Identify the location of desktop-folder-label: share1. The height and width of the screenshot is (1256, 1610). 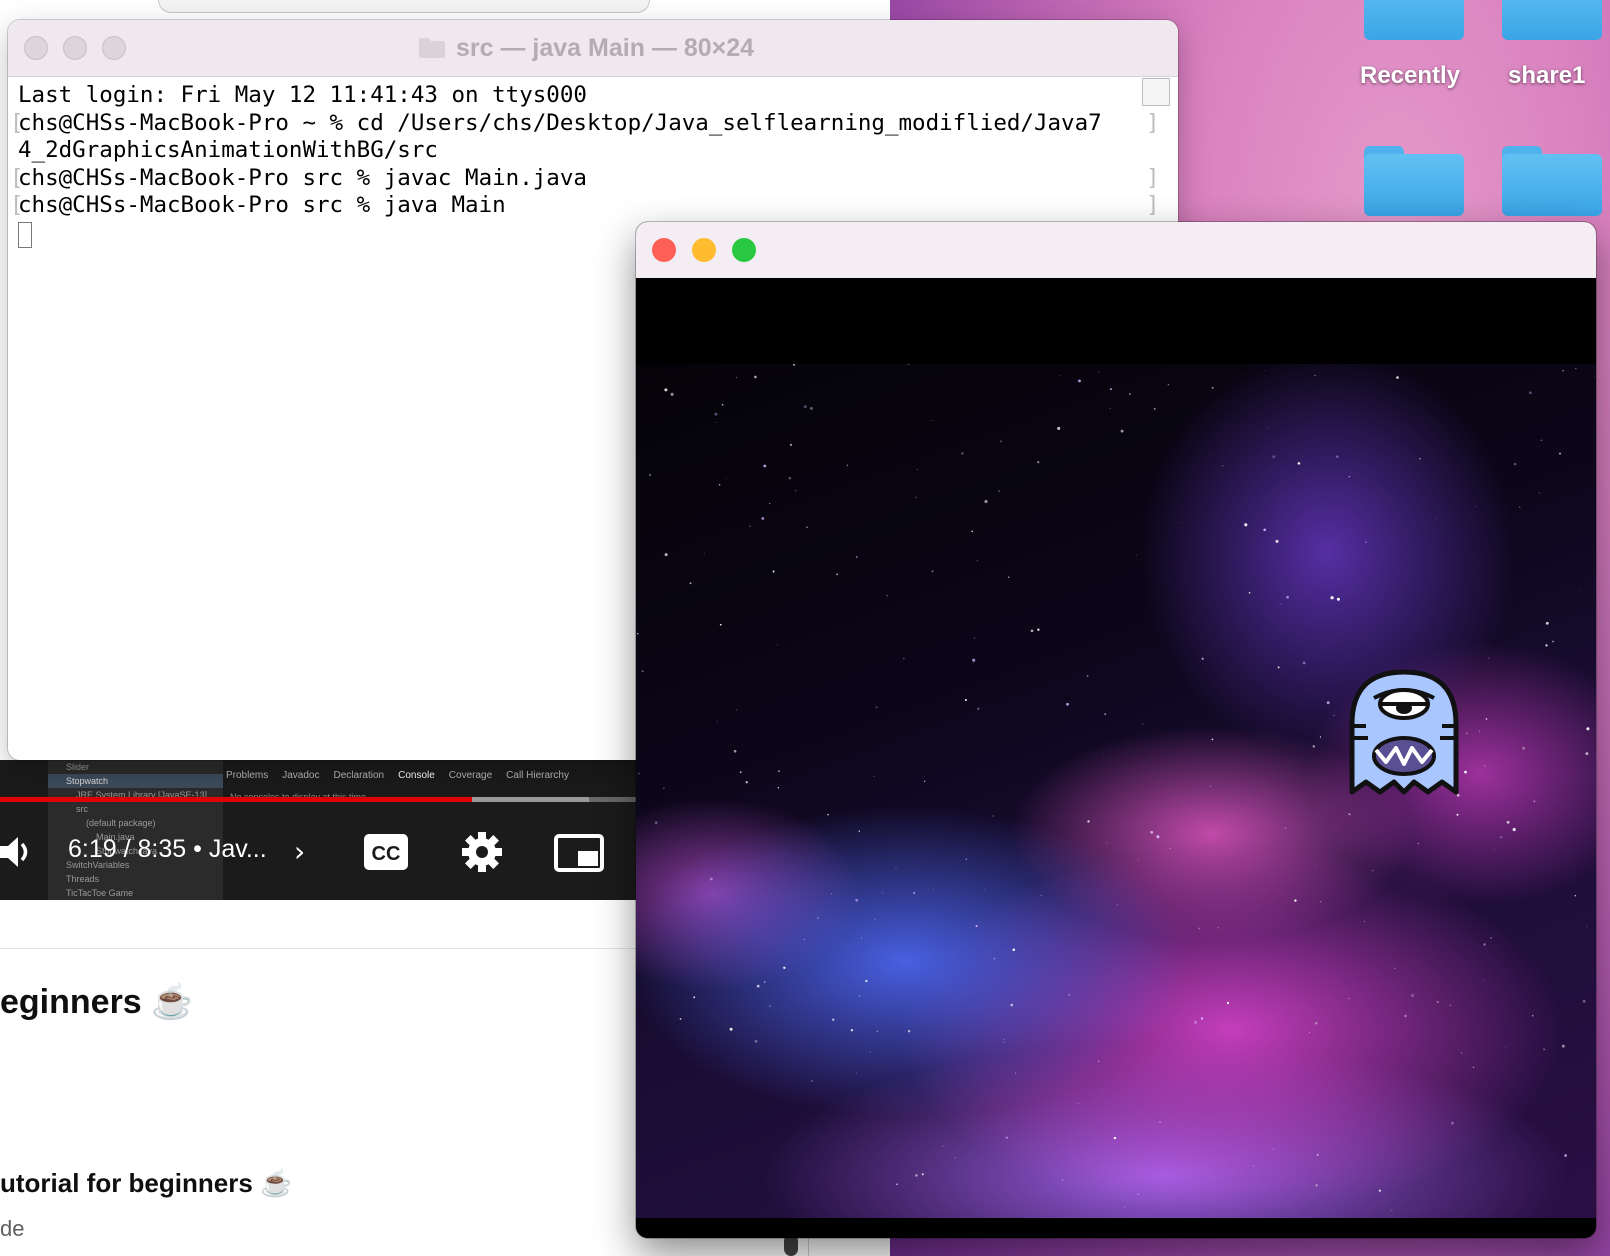
(1546, 76).